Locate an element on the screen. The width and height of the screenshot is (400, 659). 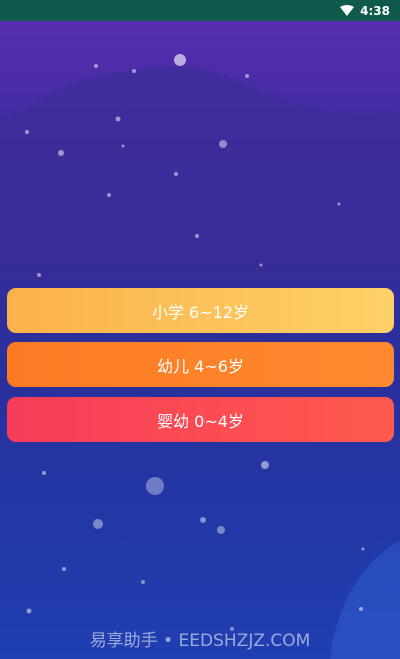
wifi-icon is located at coordinates (347, 10).